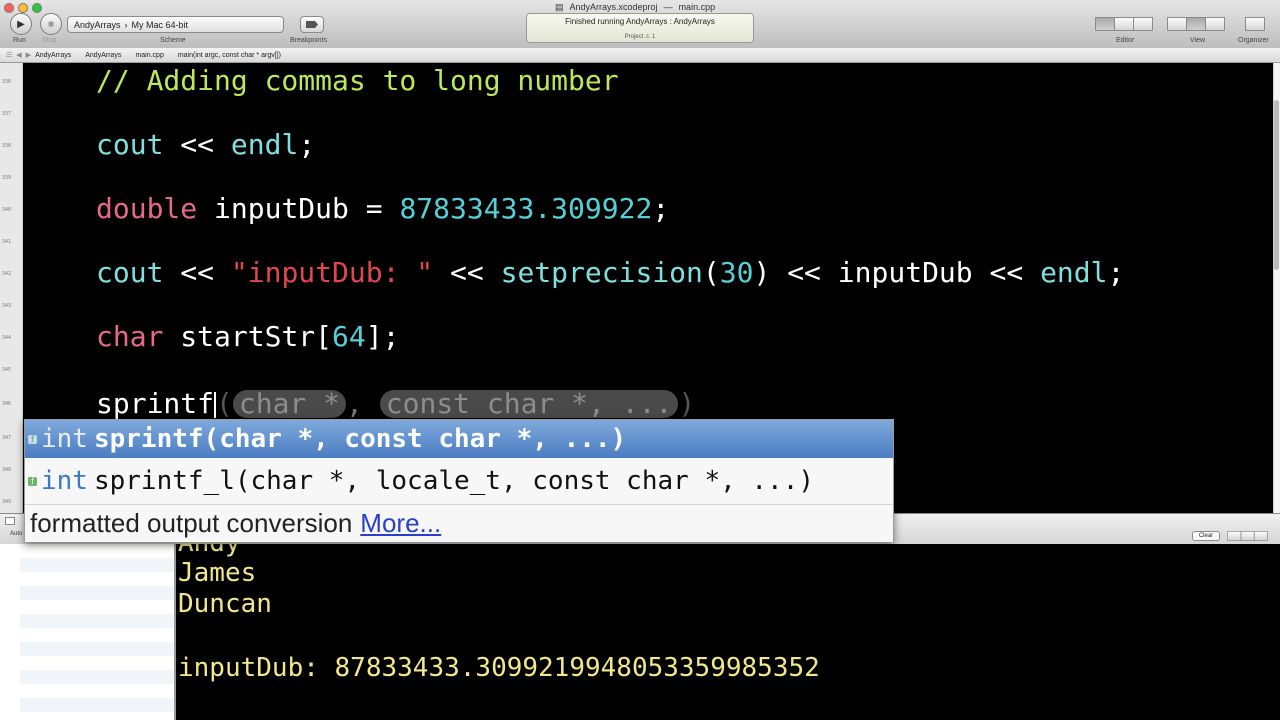 Image resolution: width=1280 pixels, height=720 pixels. I want to click on variables-scope-popup: Auto, so click(16, 534).